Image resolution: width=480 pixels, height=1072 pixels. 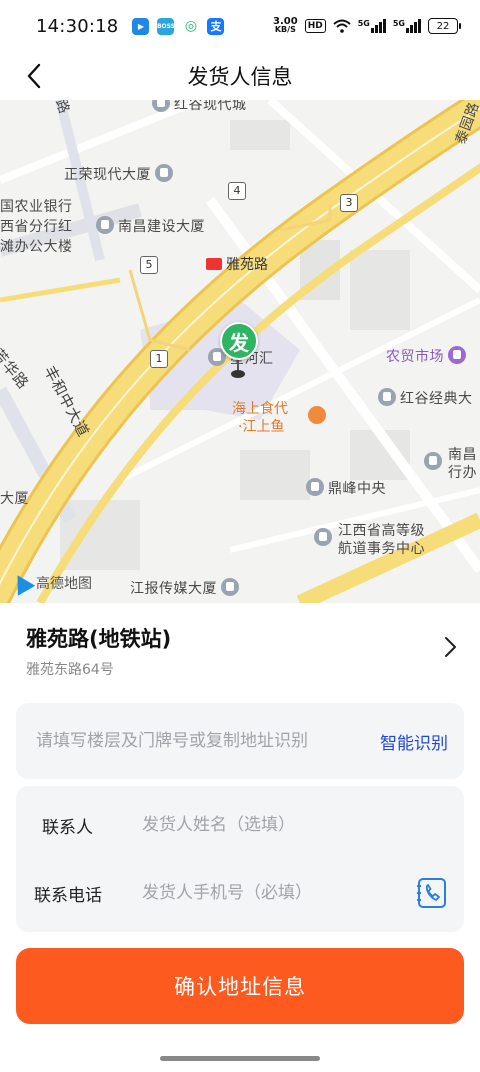 I want to click on contact-name-row: 联系人, so click(x=240, y=825).